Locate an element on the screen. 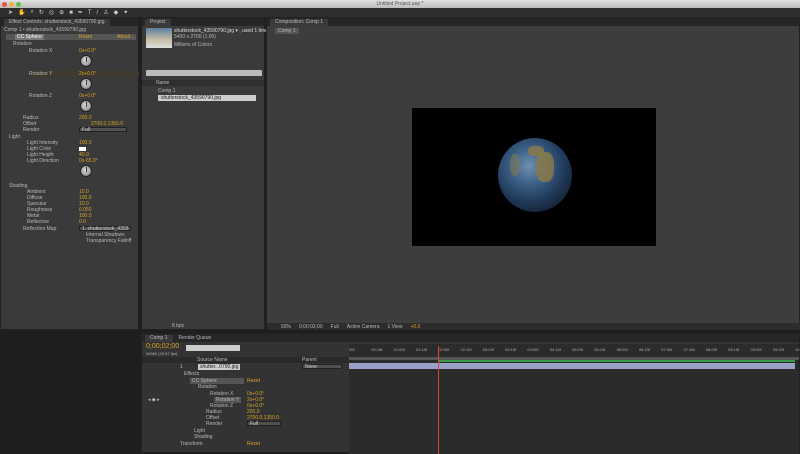 Image resolution: width=800 pixels, height=454 pixels. clone-tool-icon: ♙ is located at coordinates (105, 12).